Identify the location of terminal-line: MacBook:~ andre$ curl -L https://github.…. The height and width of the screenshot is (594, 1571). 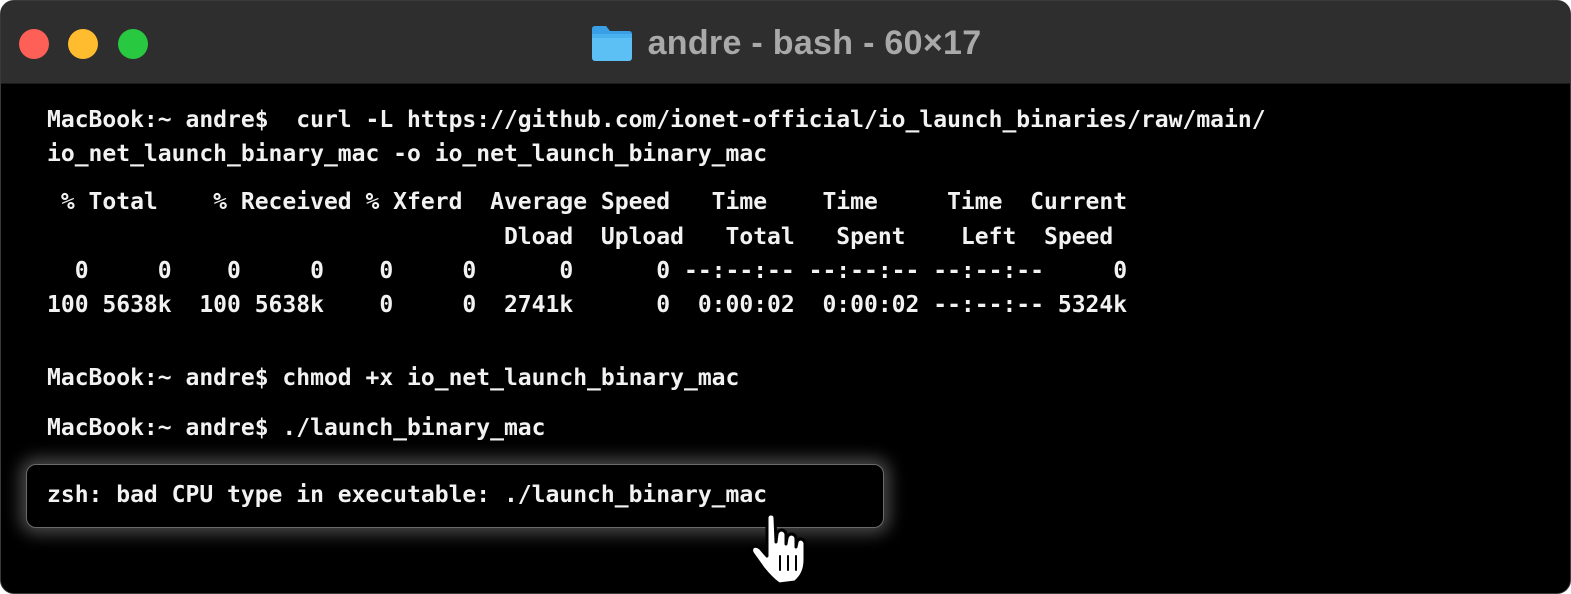
(656, 120).